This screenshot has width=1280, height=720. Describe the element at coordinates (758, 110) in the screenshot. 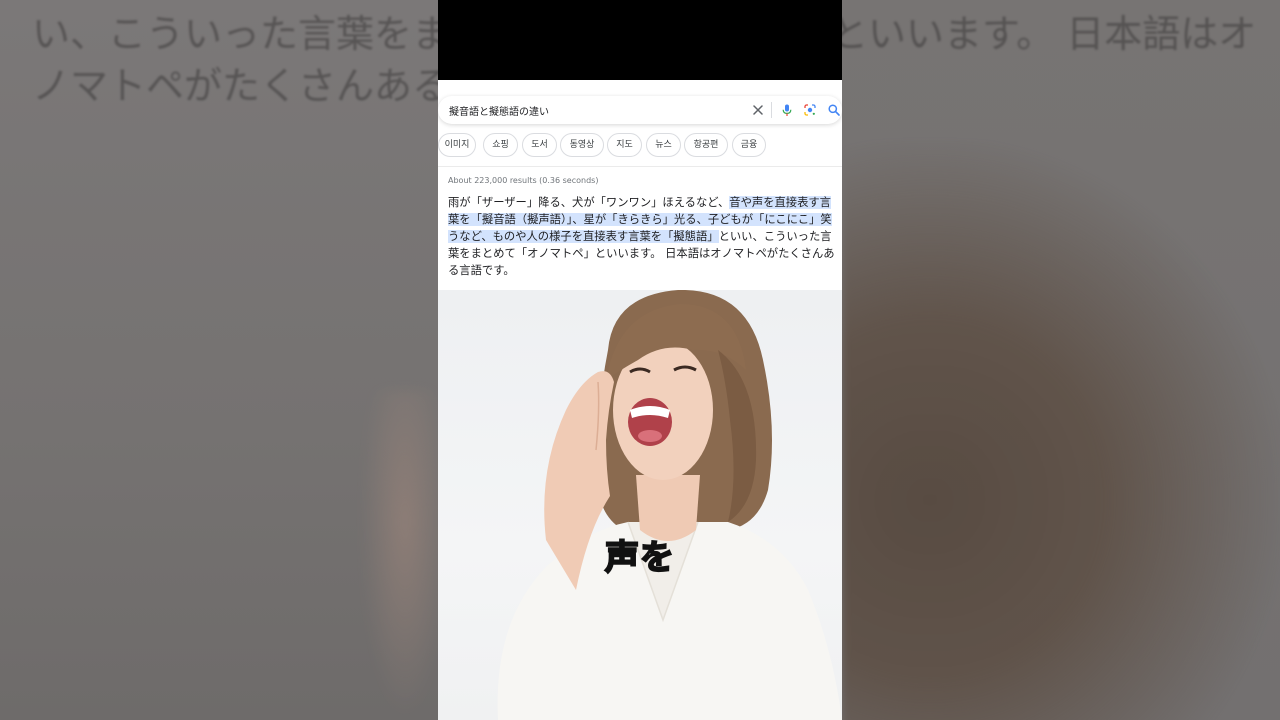

I see `close-icon` at that location.